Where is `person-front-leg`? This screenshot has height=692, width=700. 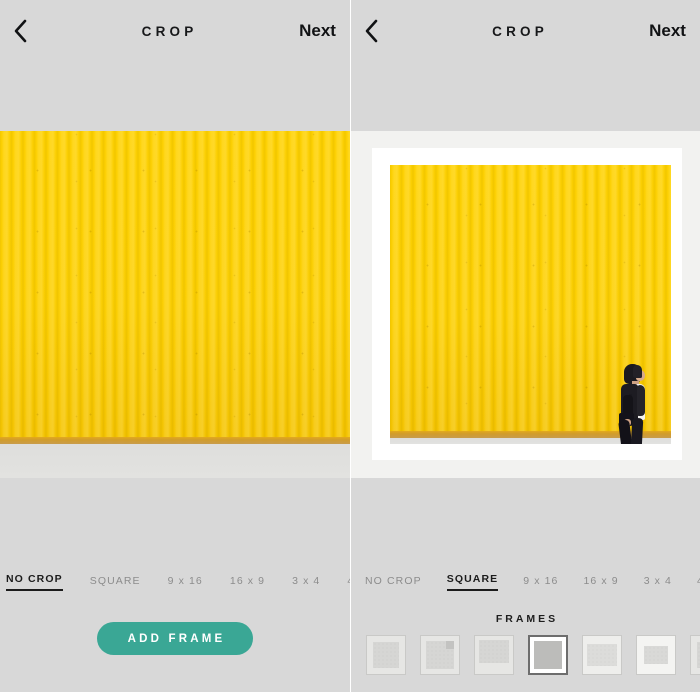
person-front-leg is located at coordinates (636, 430).